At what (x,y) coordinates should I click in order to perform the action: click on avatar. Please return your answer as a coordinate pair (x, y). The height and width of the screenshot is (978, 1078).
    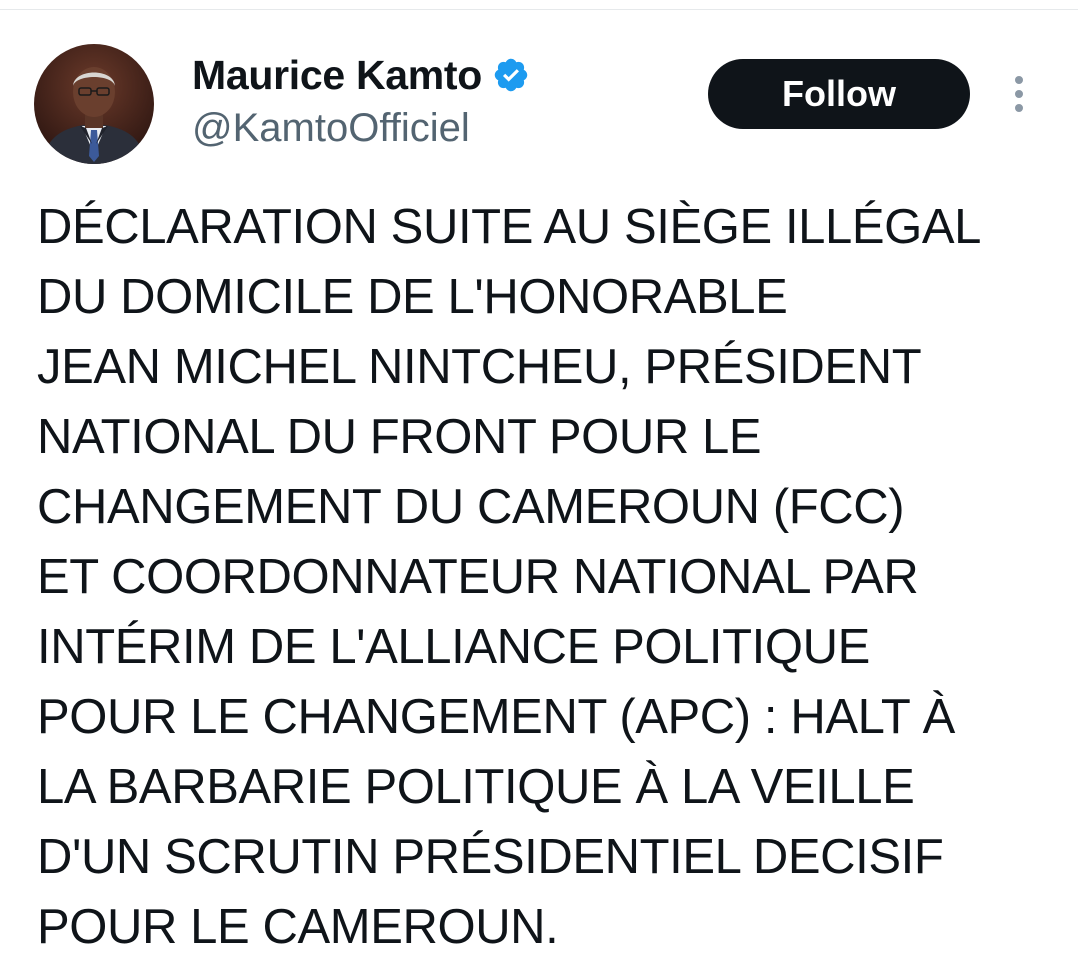
    Looking at the image, I should click on (94, 104).